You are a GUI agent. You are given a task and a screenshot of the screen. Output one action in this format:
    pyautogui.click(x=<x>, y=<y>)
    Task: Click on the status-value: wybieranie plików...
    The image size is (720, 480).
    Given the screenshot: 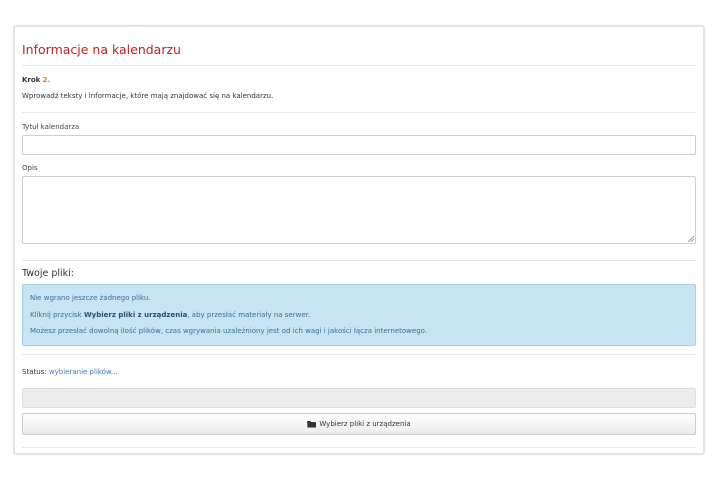 What is the action you would take?
    pyautogui.click(x=83, y=372)
    